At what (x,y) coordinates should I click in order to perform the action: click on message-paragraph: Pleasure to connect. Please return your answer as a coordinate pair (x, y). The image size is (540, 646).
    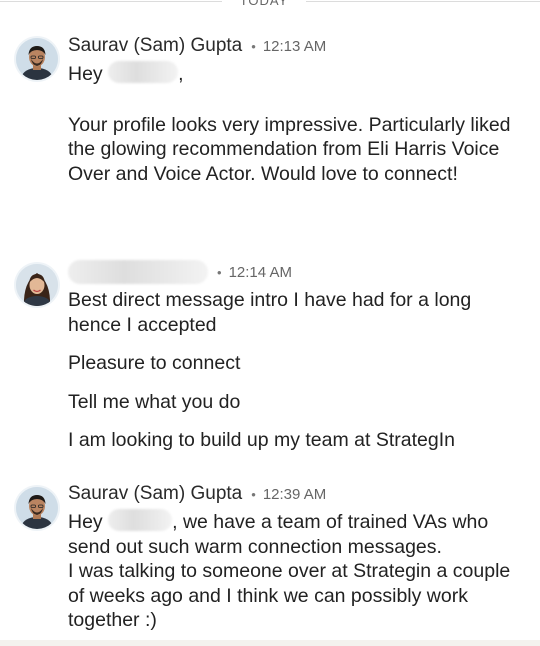
    Looking at the image, I should click on (154, 363).